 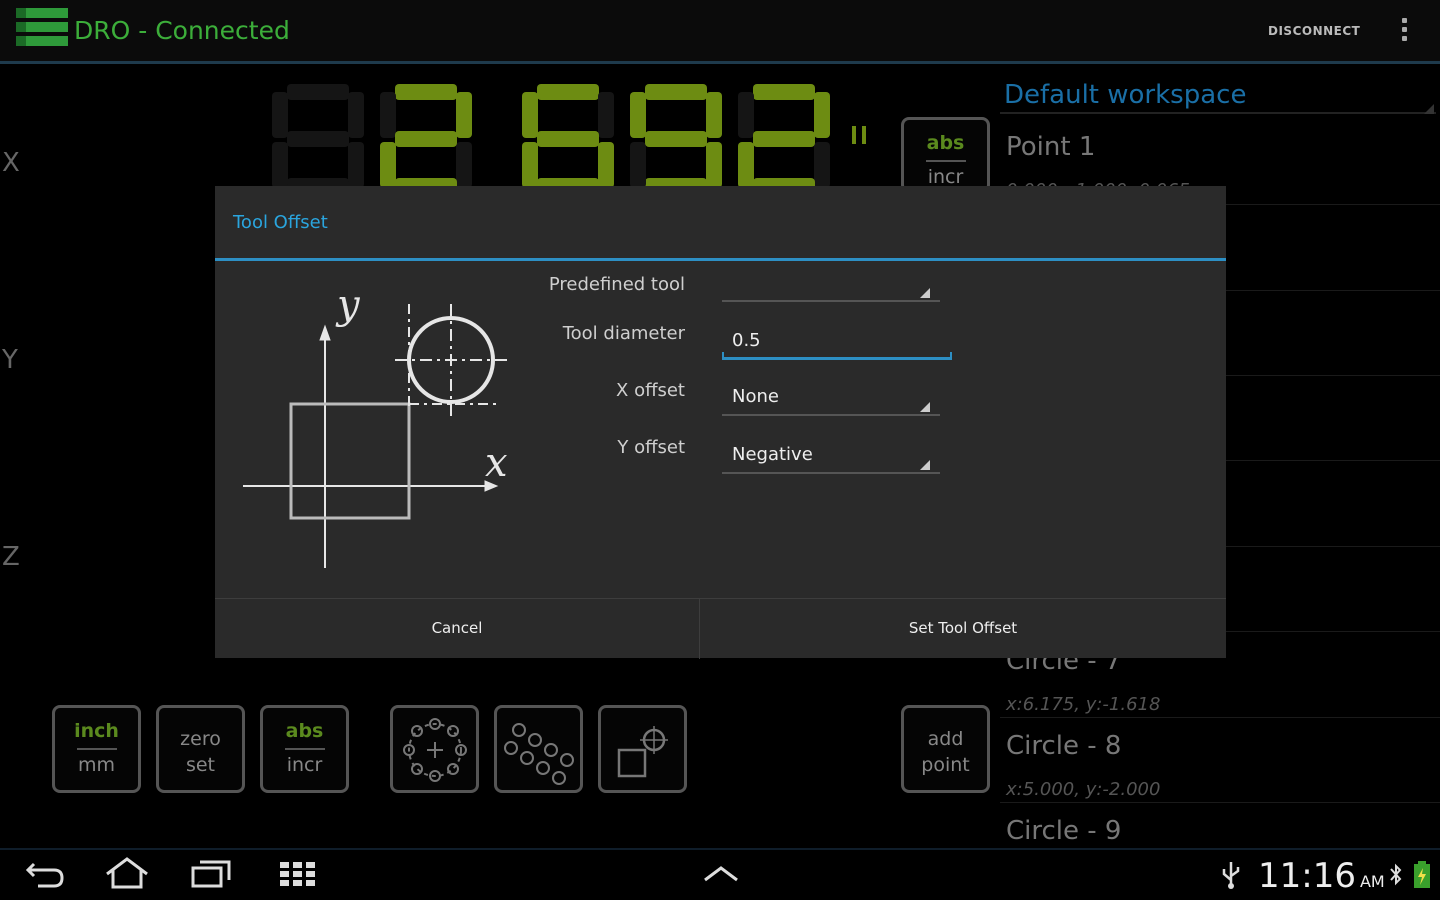 I want to click on home-icon, so click(x=127, y=873).